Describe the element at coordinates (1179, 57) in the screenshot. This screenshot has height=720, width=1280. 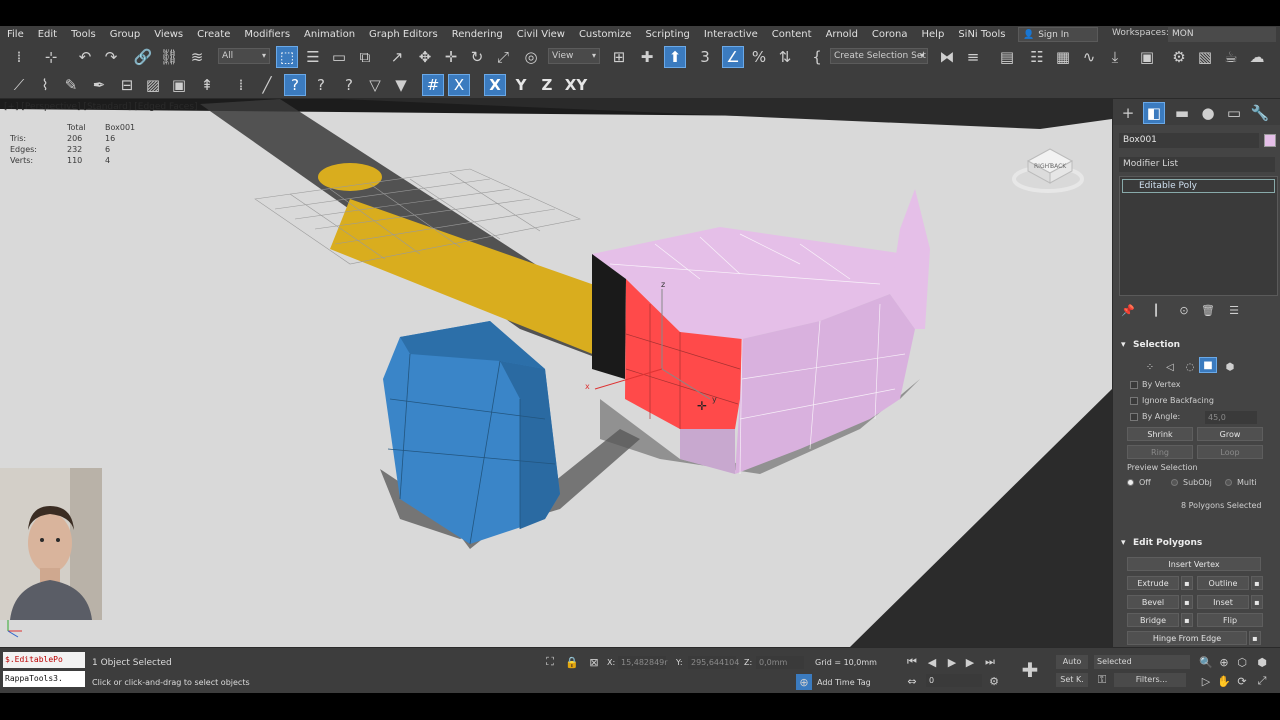
I see `render-setup-icon: ⚙` at that location.